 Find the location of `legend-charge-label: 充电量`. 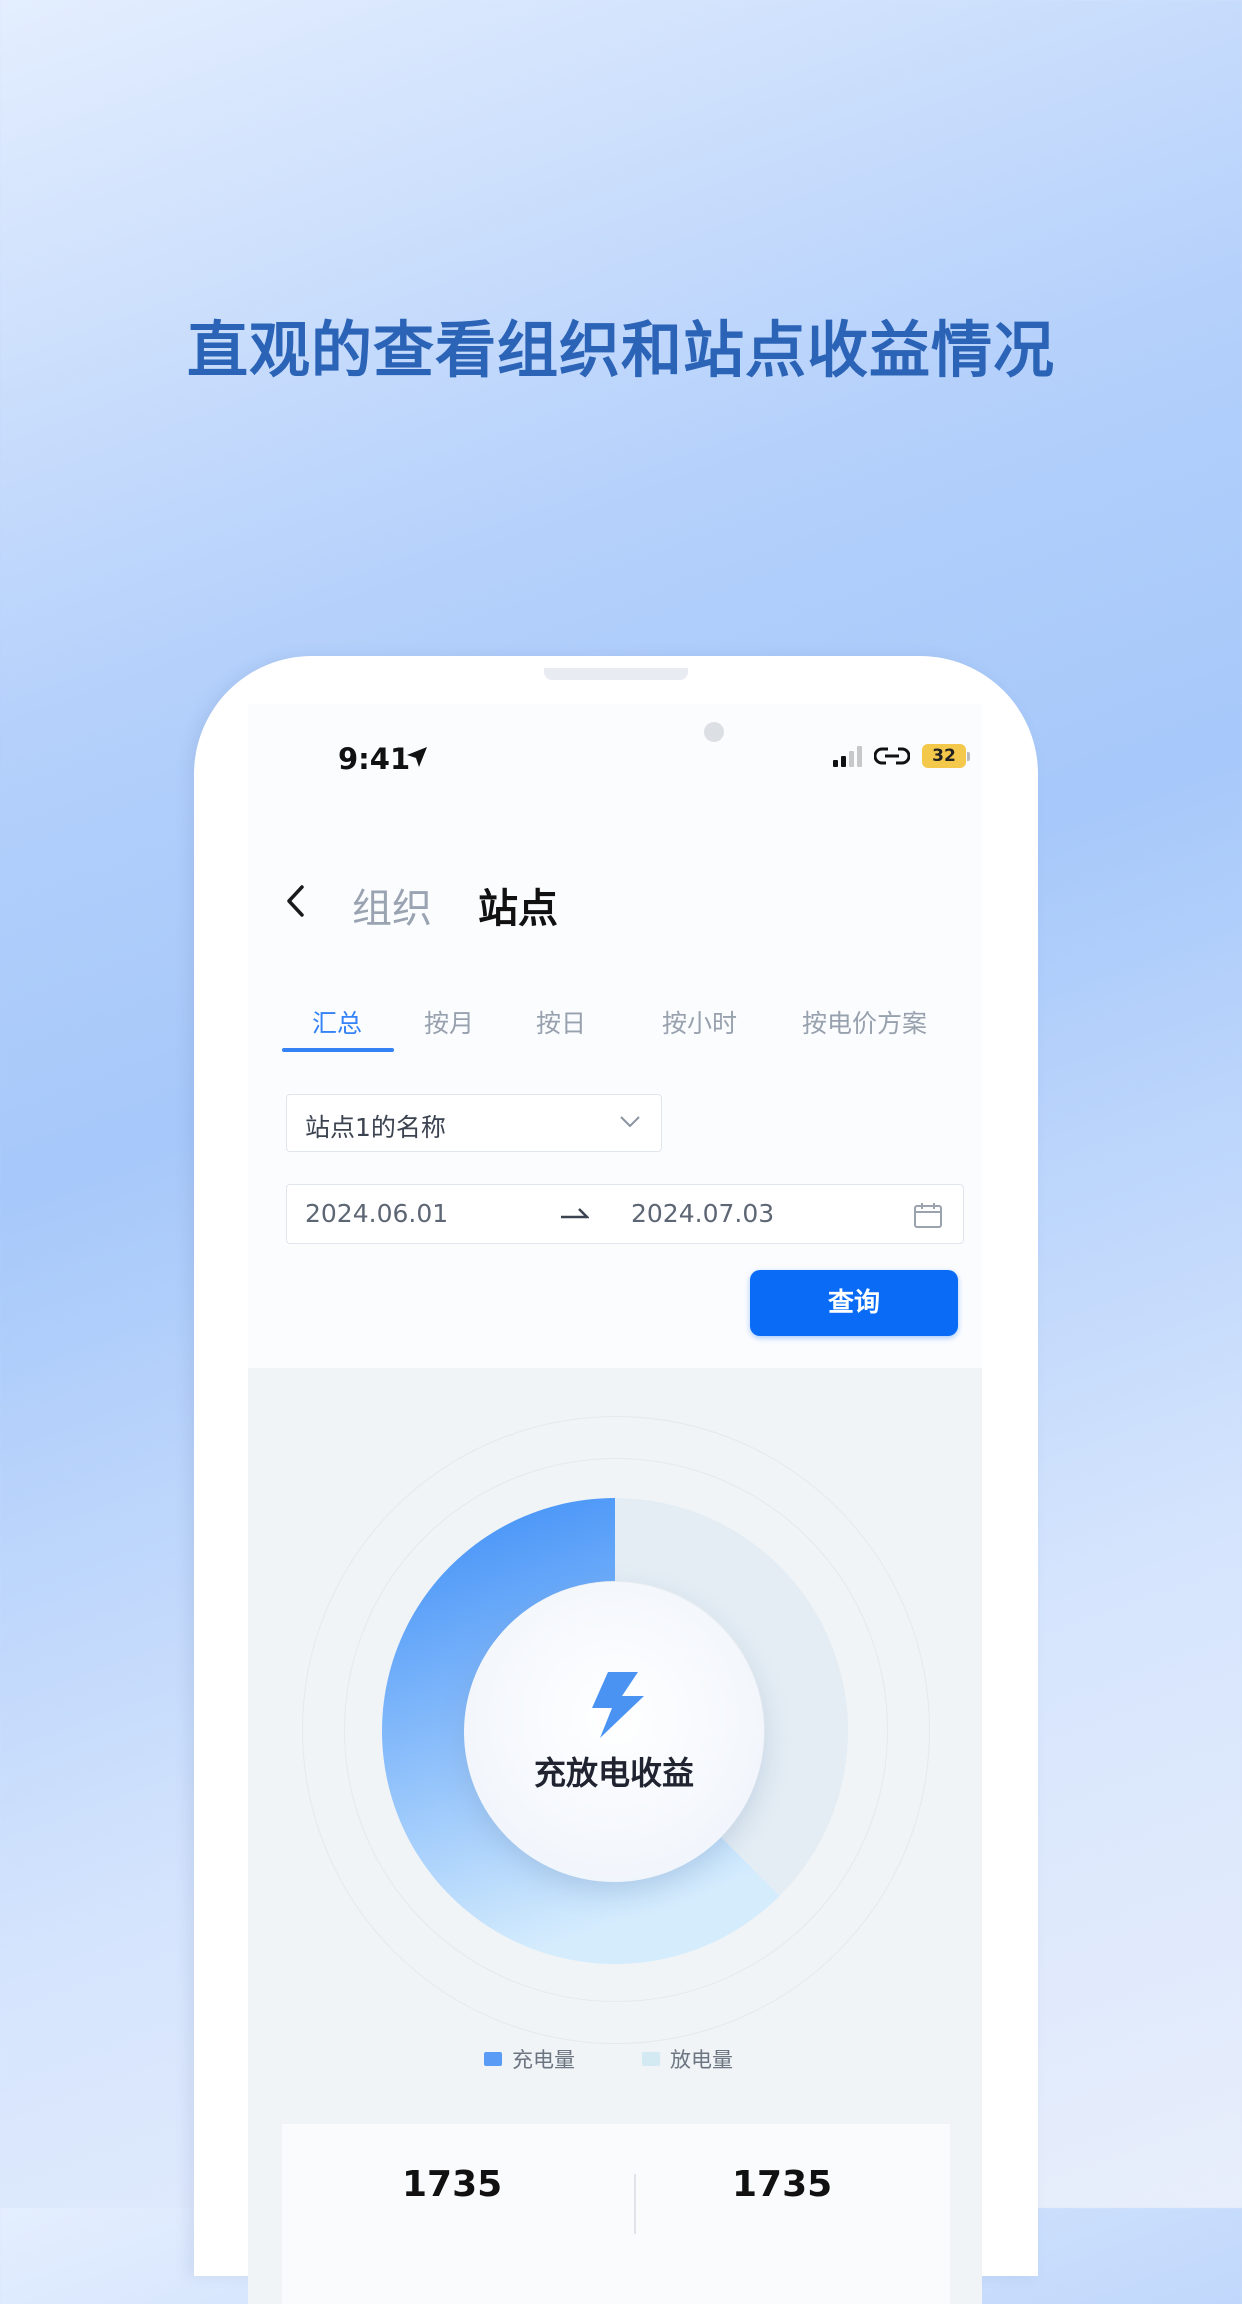

legend-charge-label: 充电量 is located at coordinates (543, 2060).